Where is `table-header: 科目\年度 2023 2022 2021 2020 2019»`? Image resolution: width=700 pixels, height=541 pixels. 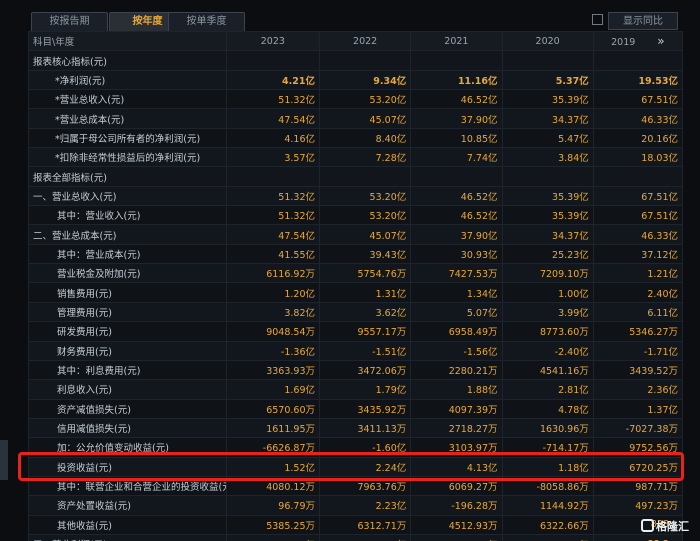 table-header: 科目\年度 2023 2022 2021 2020 2019» is located at coordinates (356, 41).